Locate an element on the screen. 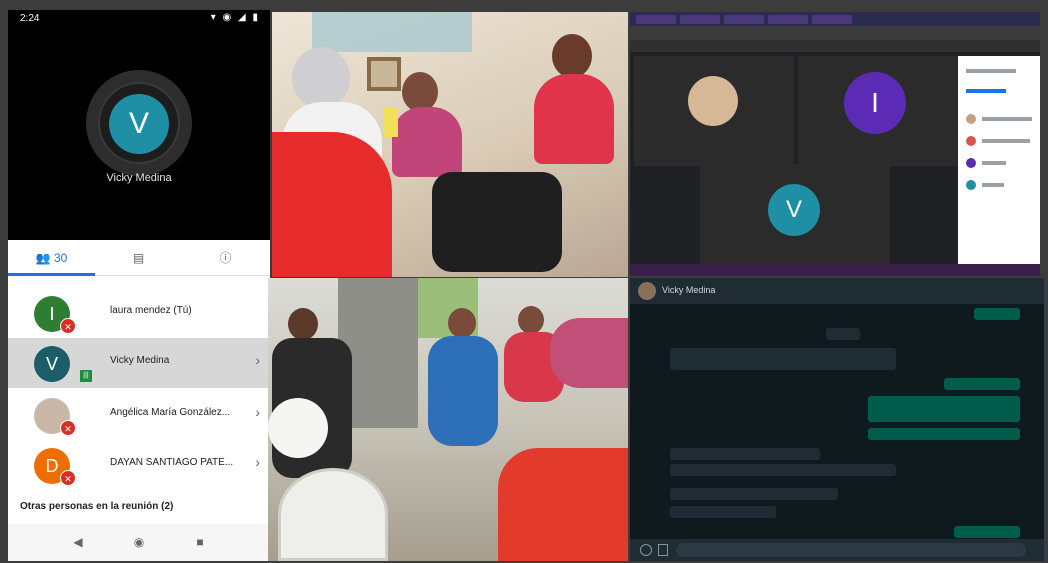 The height and width of the screenshot is (563, 1048). participant-row: D ✕ DAYAN SANTIAGO PATE... › is located at coordinates (139, 465).